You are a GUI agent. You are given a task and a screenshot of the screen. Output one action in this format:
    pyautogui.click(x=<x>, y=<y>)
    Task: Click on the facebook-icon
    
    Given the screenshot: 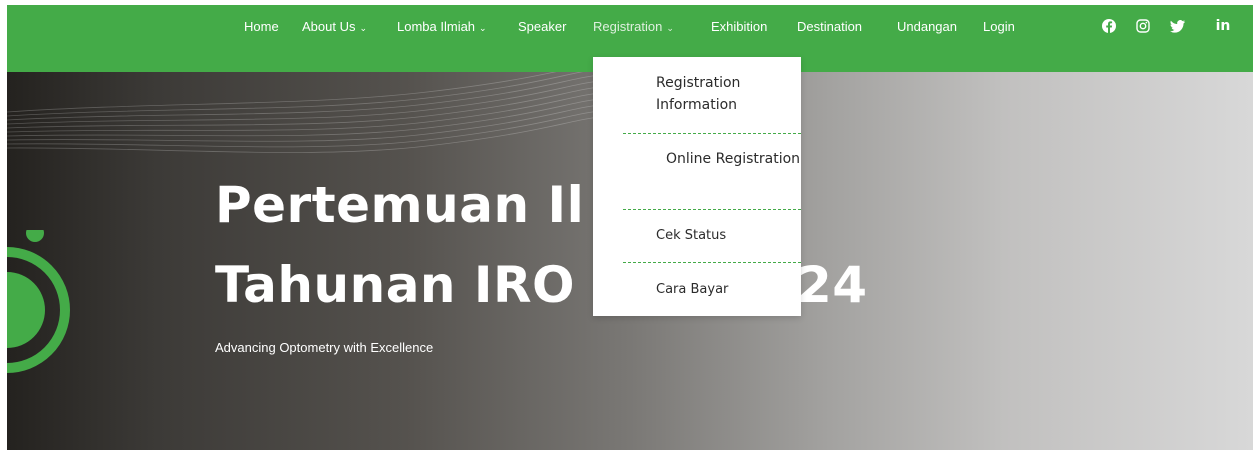 What is the action you would take?
    pyautogui.click(x=1109, y=26)
    